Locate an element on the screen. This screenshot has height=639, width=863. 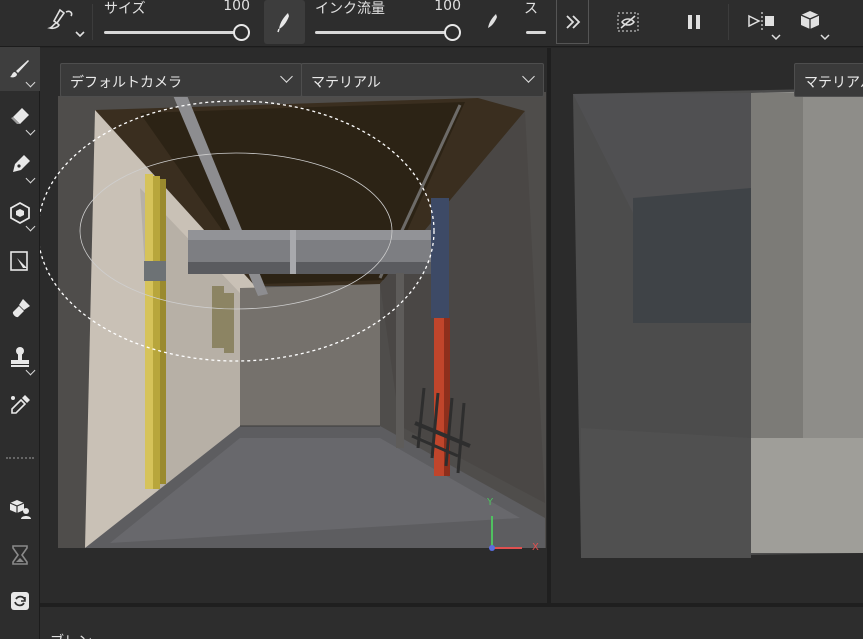
symmetry-button is located at coordinates (762, 22).